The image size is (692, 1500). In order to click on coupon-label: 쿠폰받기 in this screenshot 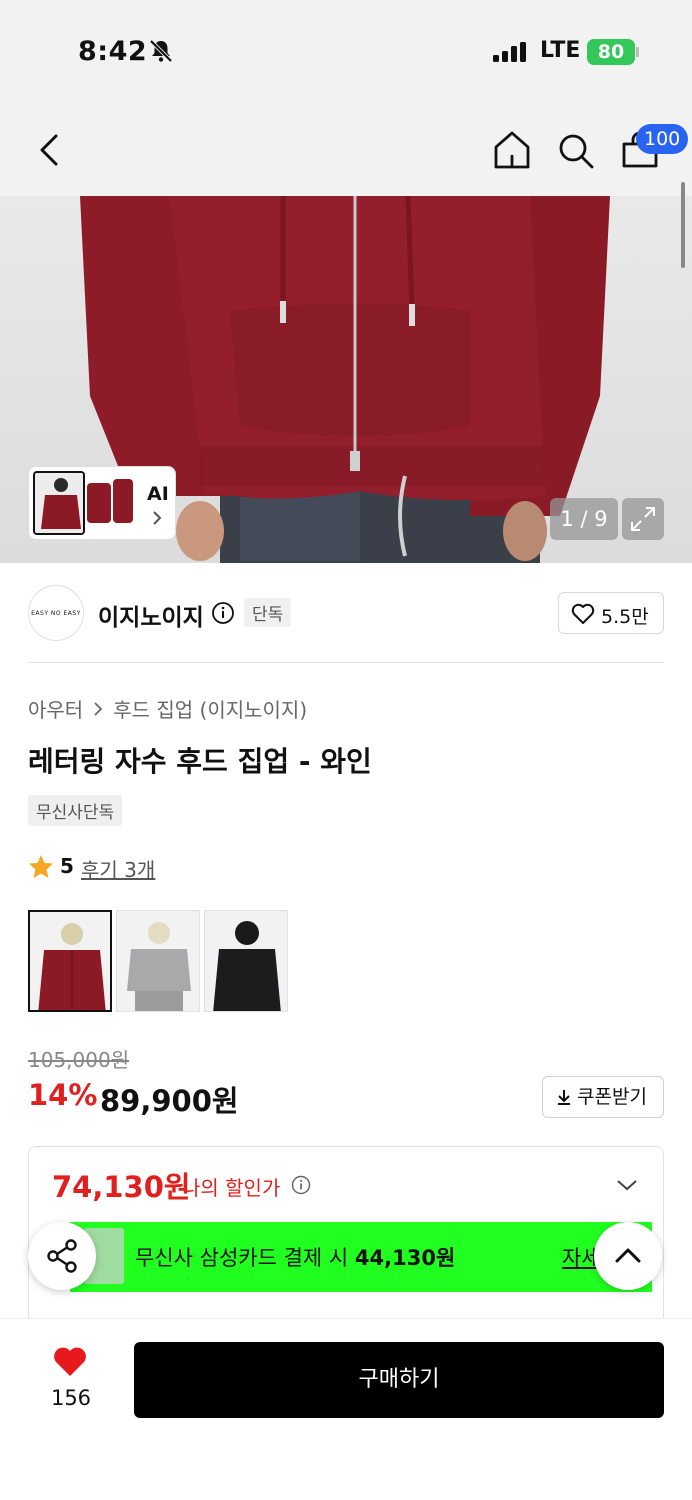, I will do `click(612, 1097)`.